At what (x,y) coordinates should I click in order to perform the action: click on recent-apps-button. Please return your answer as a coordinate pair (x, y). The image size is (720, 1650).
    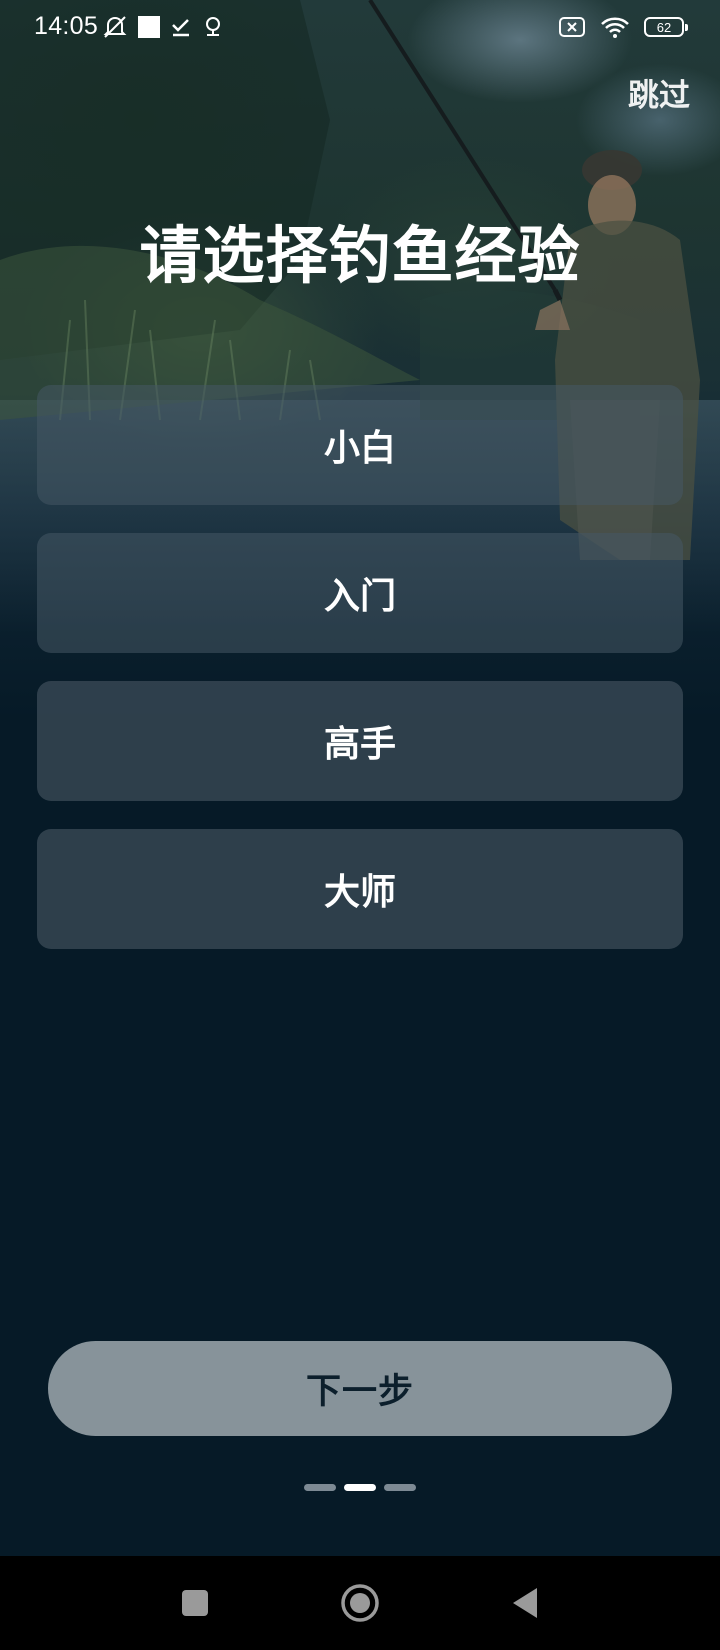
    Looking at the image, I should click on (195, 1603).